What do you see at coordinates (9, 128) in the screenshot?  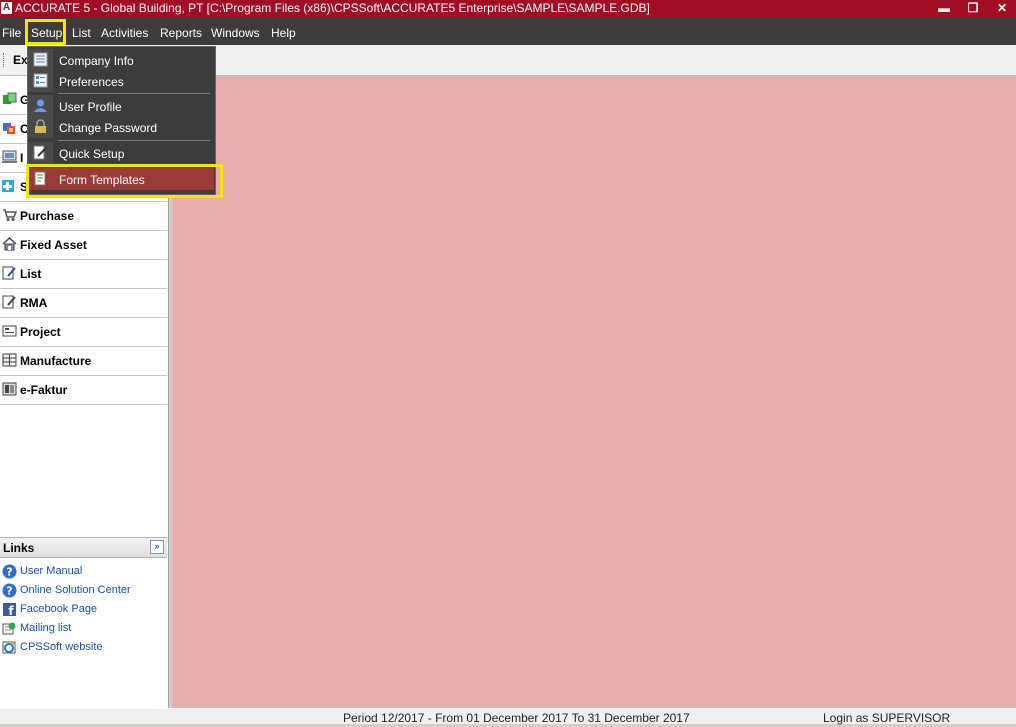 I see `cash-bank-icon` at bounding box center [9, 128].